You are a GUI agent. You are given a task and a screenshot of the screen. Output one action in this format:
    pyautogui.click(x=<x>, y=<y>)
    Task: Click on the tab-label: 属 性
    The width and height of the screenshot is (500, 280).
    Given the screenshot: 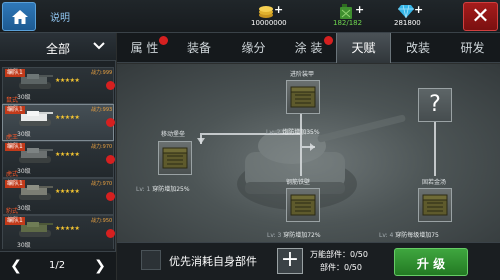 What is the action you would take?
    pyautogui.click(x=144, y=48)
    